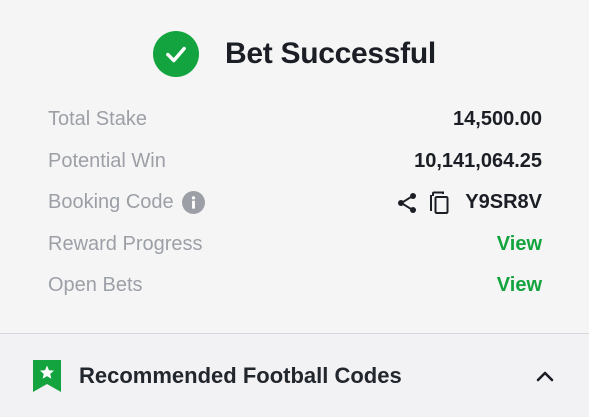 This screenshot has width=589, height=417. What do you see at coordinates (240, 375) in the screenshot?
I see `recommended-codes-title: Recommended Football Codes` at bounding box center [240, 375].